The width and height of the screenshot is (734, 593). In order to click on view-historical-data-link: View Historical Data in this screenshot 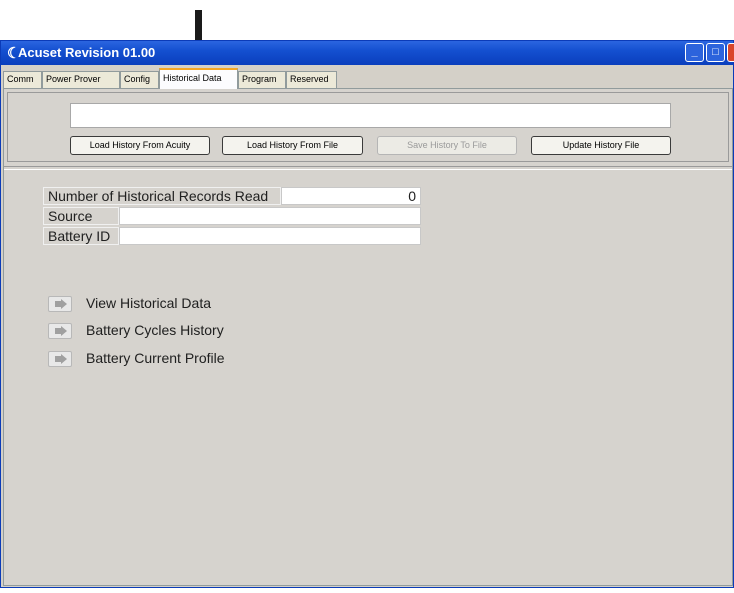, I will do `click(148, 303)`.